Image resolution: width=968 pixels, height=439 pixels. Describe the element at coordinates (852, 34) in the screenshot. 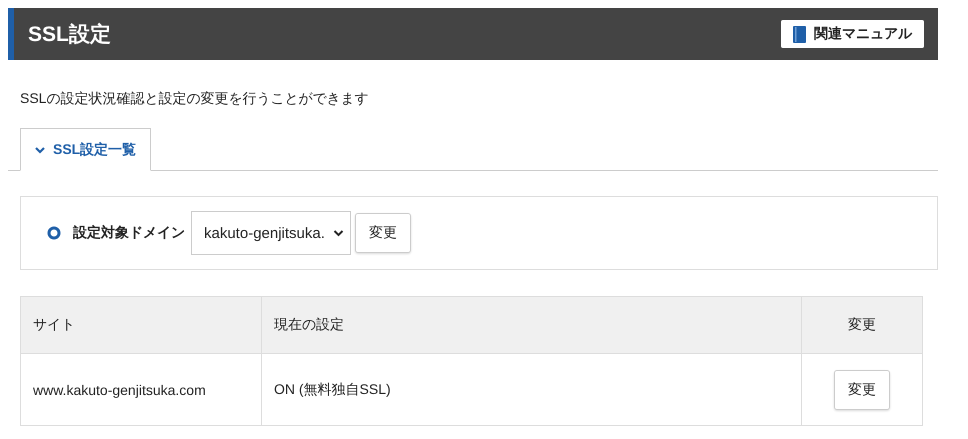

I see `manual-button: 関連マニュアル` at that location.